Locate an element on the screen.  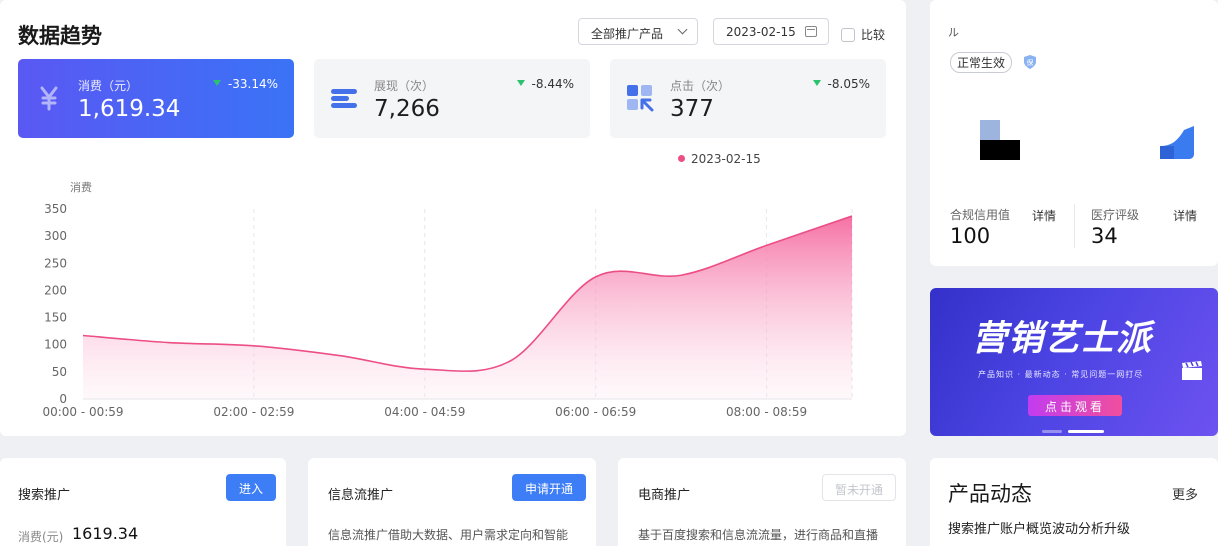
chart-legend: 2023-02-15 is located at coordinates (719, 159).